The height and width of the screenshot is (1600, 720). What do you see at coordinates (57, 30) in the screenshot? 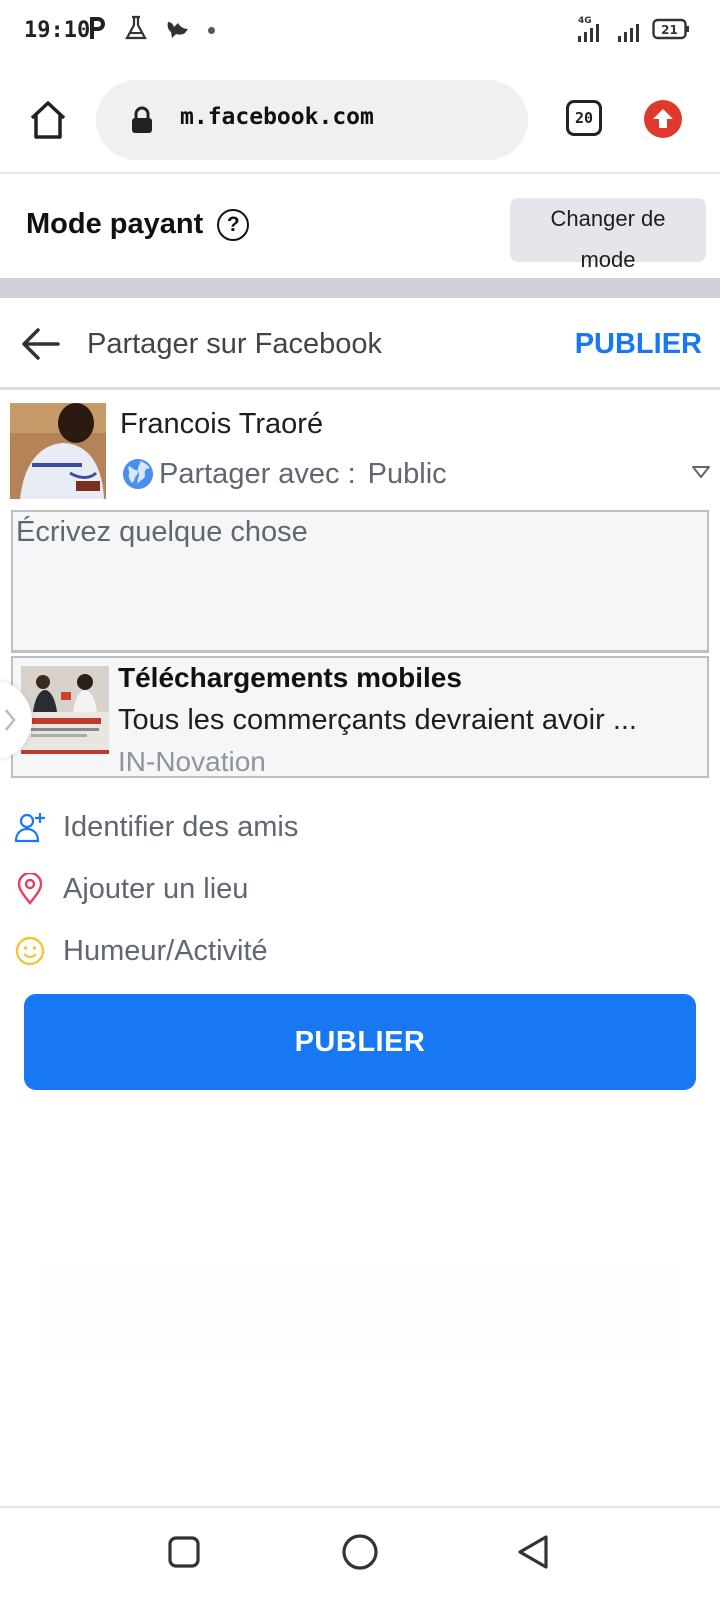
I see `status-time: 19:10` at bounding box center [57, 30].